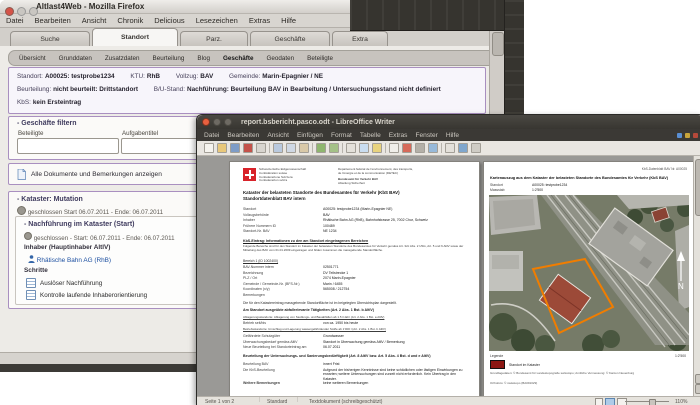  Describe the element at coordinates (291, 148) in the screenshot. I see `copy-icon` at that location.